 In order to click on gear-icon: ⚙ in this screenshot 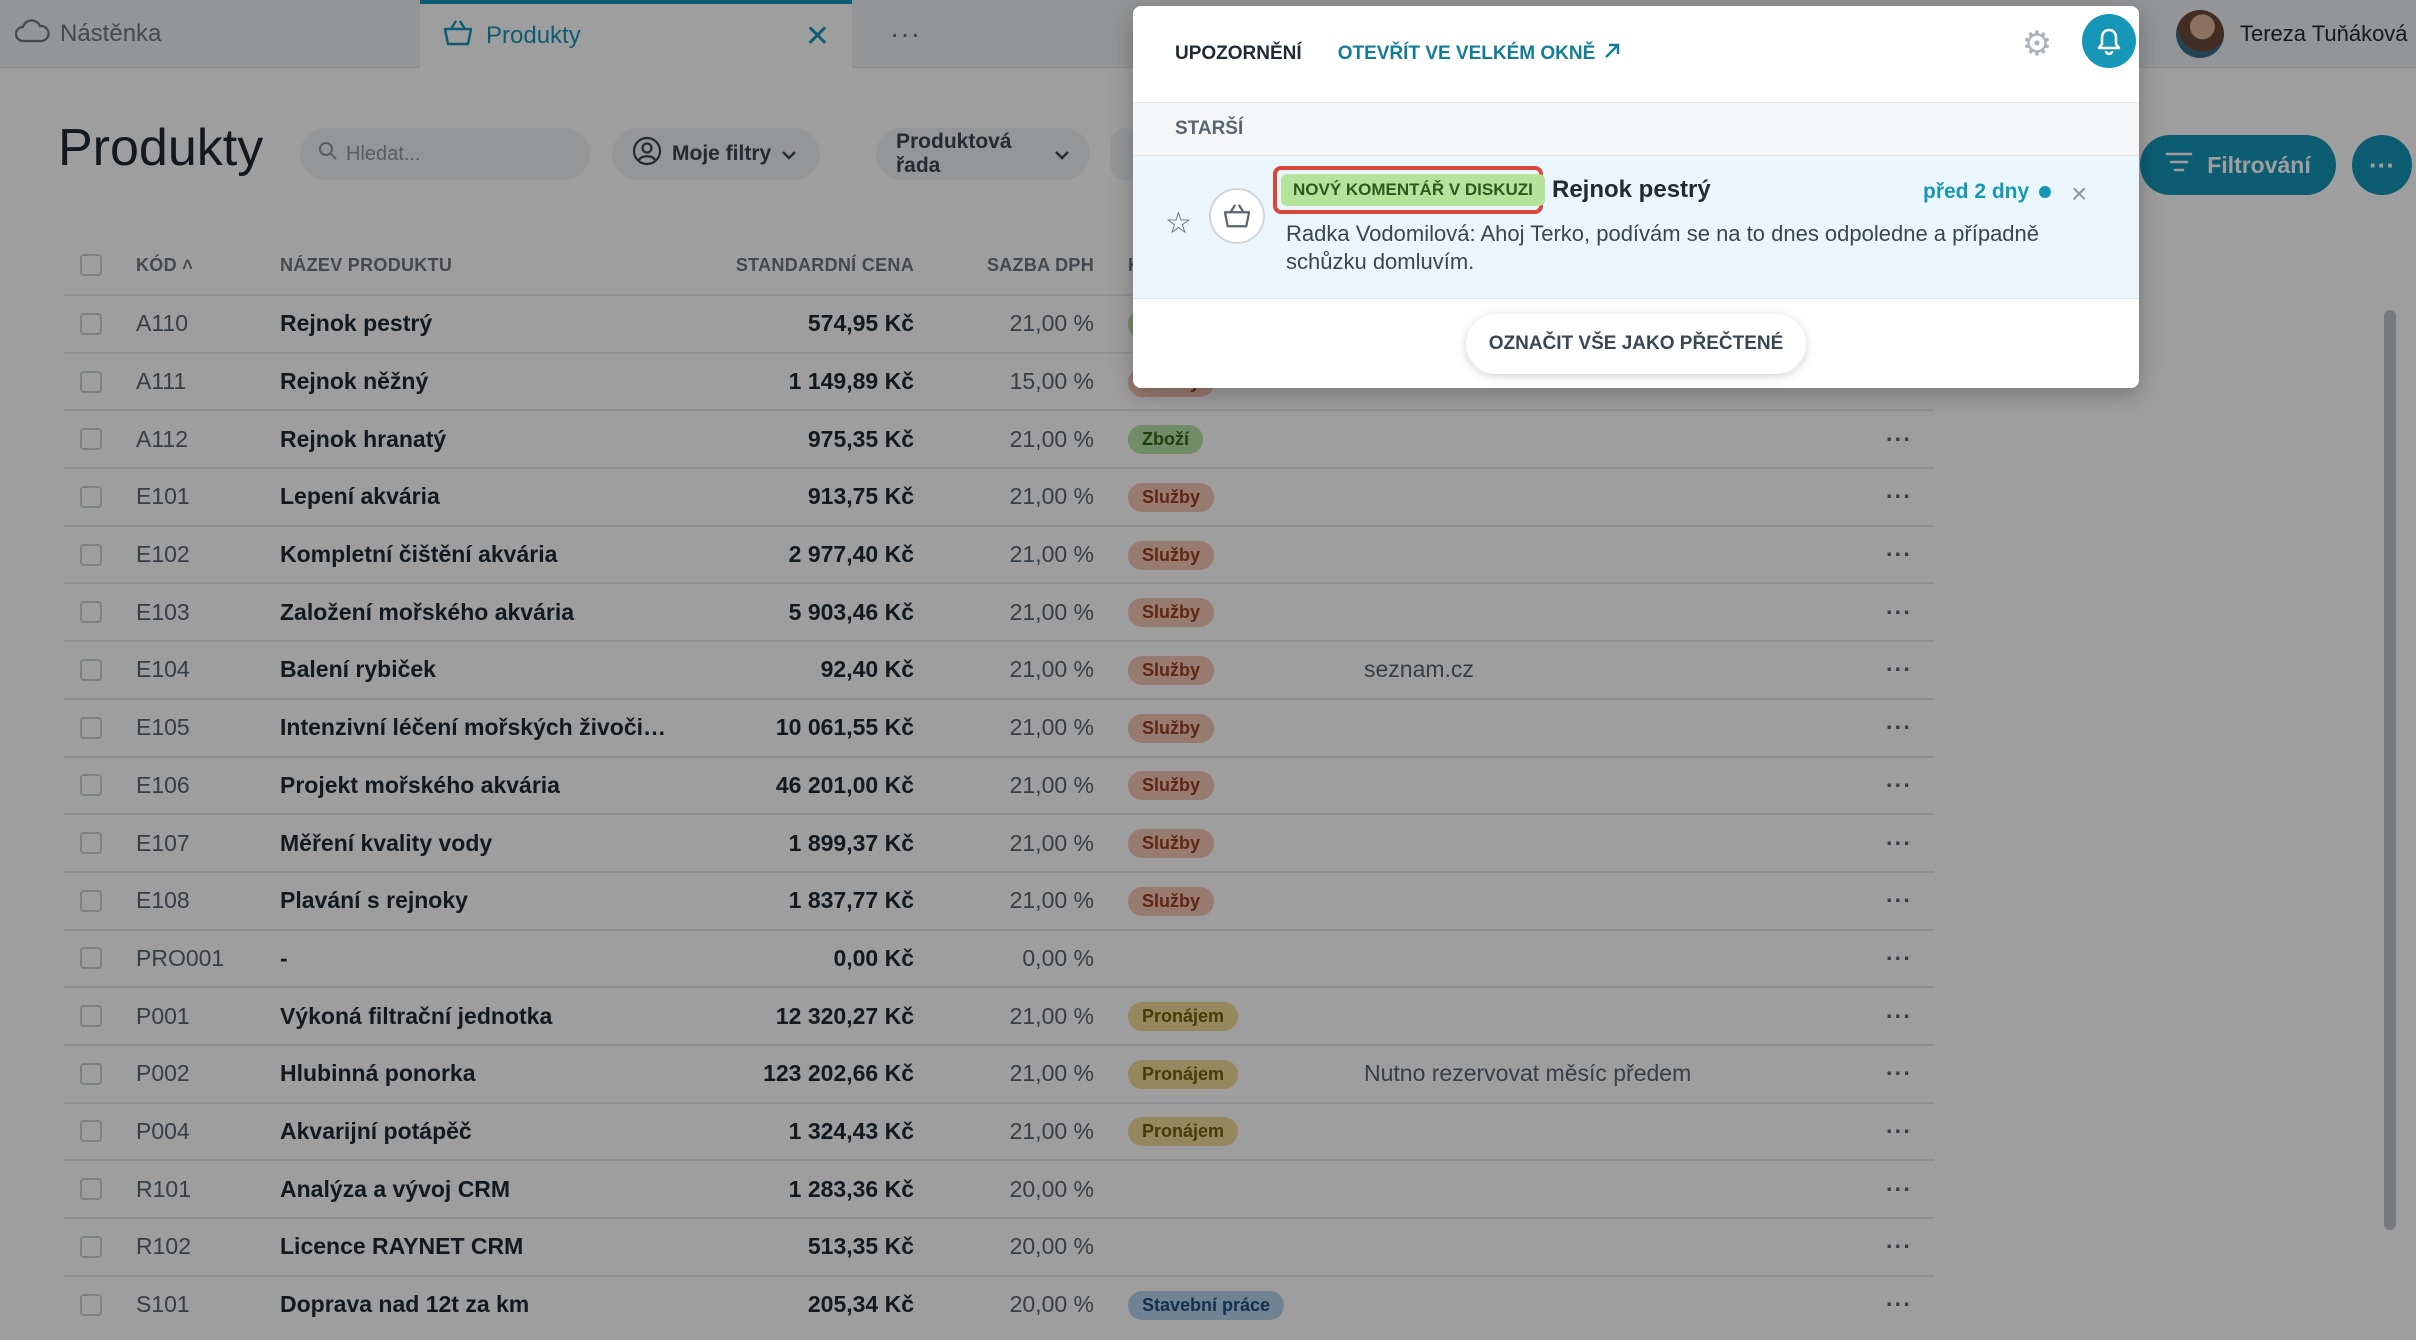, I will do `click(2037, 44)`.